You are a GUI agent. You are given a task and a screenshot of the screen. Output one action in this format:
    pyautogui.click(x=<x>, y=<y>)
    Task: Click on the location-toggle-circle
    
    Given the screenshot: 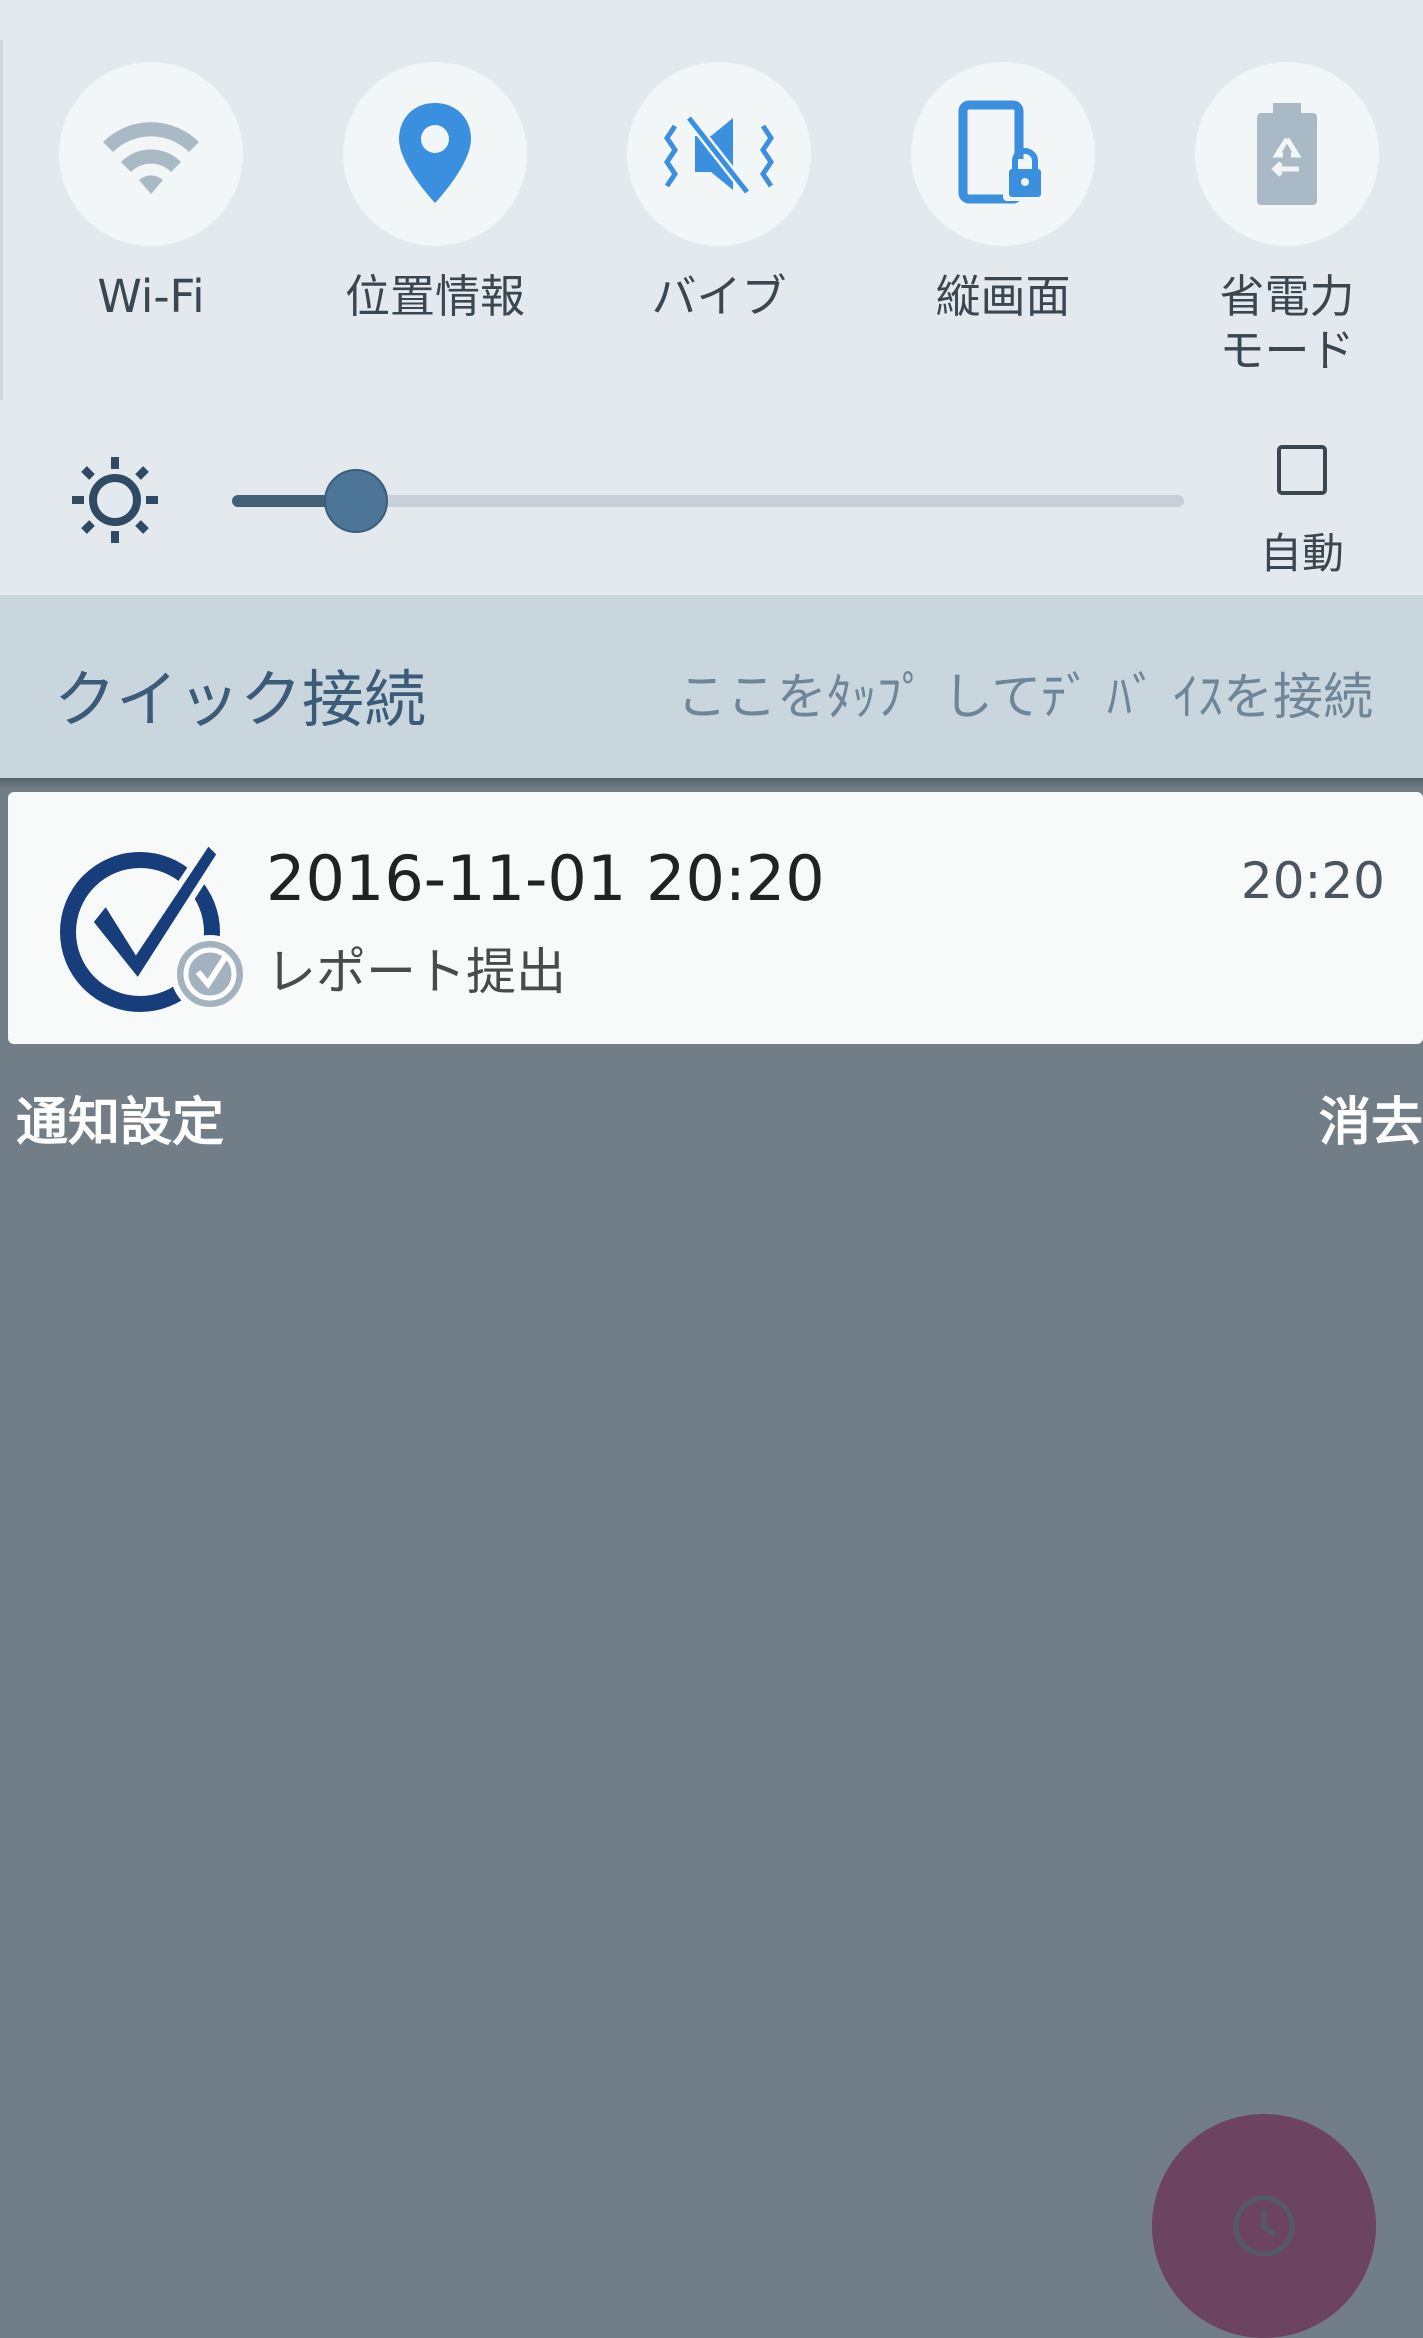 What is the action you would take?
    pyautogui.click(x=435, y=154)
    